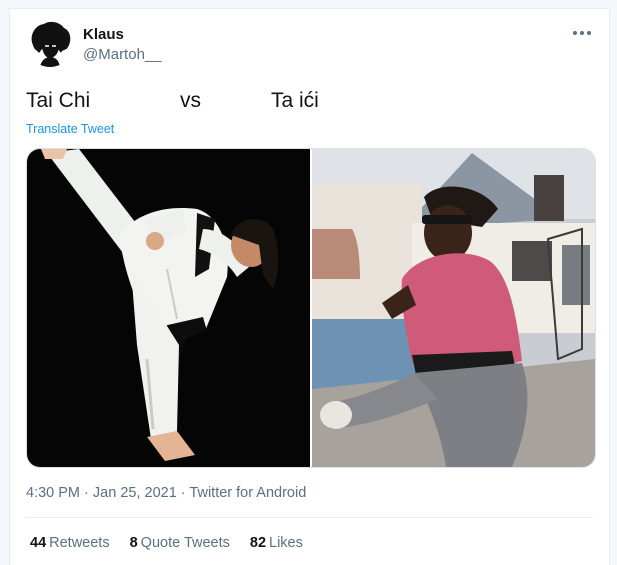  I want to click on likes-stat: 82 Likes, so click(276, 543).